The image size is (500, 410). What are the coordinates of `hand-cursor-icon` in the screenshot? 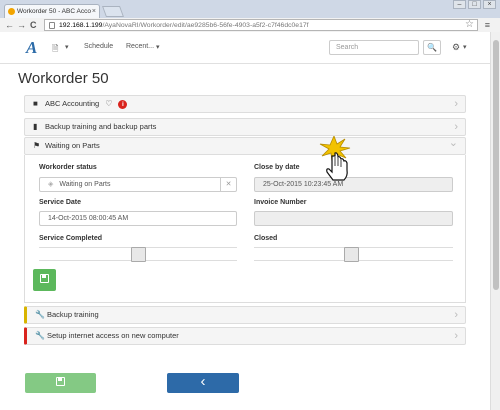 It's located at (335, 158).